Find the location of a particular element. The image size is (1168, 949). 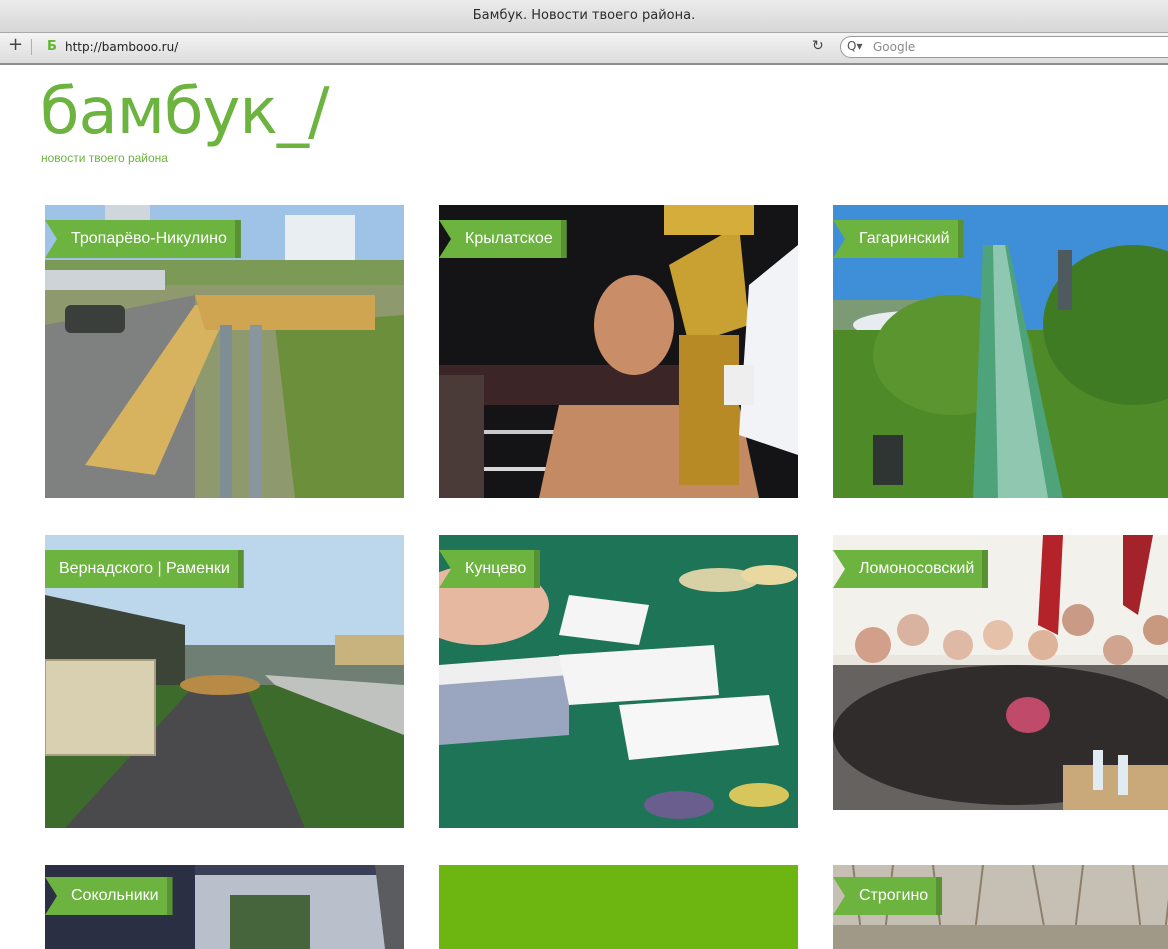

new-tab-icon: + is located at coordinates (15, 45).